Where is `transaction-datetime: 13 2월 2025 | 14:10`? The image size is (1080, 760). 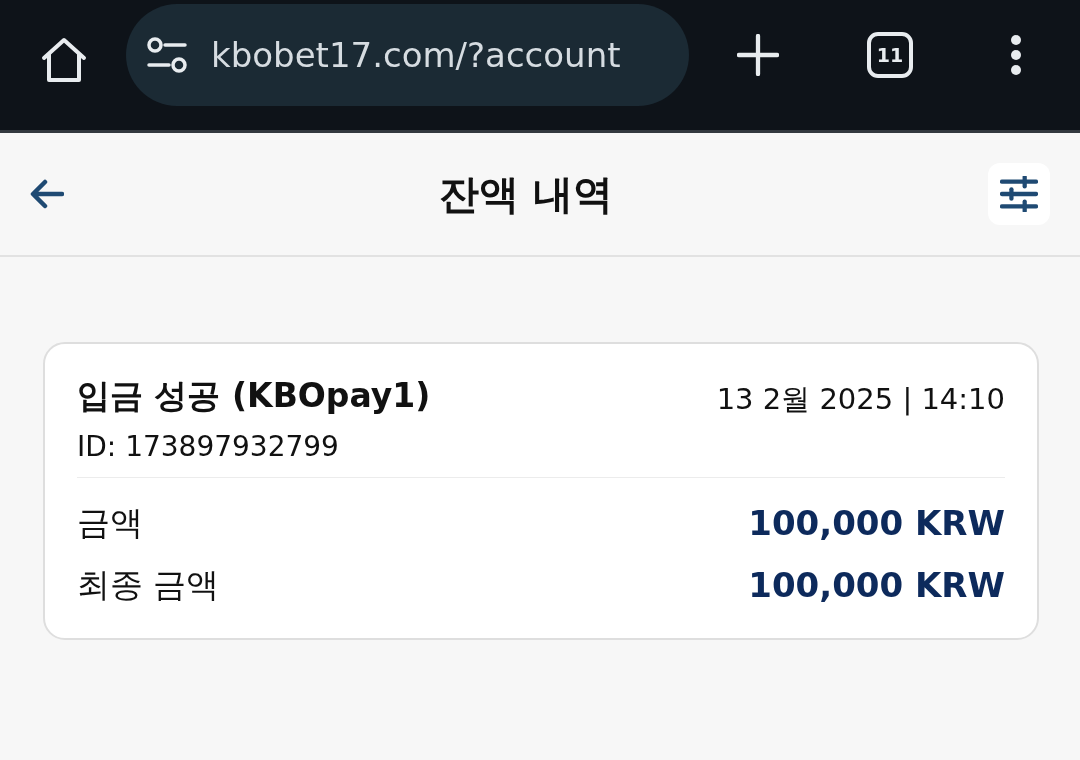
transaction-datetime: 13 2월 2025 | 14:10 is located at coordinates (860, 399).